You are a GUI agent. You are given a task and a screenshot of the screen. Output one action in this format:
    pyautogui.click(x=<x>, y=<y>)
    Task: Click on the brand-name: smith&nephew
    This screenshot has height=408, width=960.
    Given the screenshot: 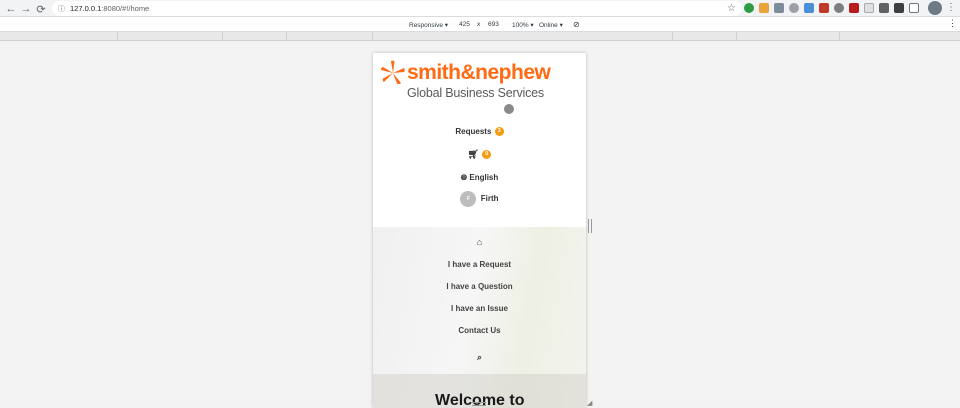 What is the action you would take?
    pyautogui.click(x=479, y=72)
    